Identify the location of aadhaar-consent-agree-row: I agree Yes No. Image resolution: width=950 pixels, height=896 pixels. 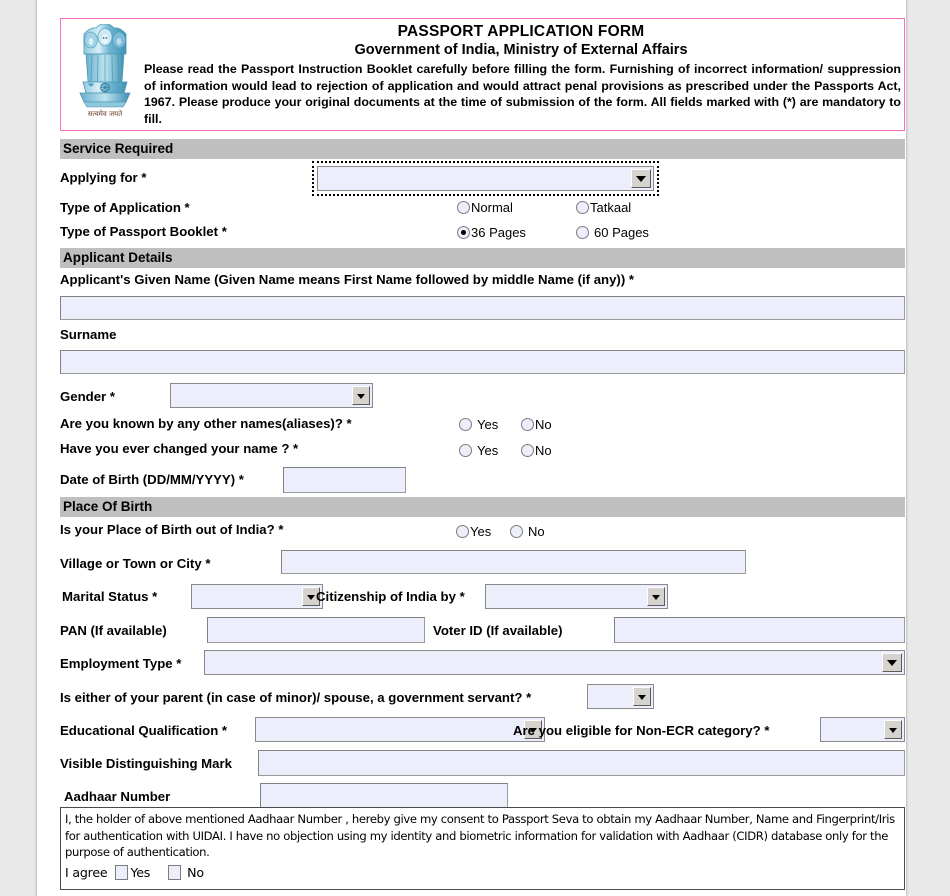
(482, 872).